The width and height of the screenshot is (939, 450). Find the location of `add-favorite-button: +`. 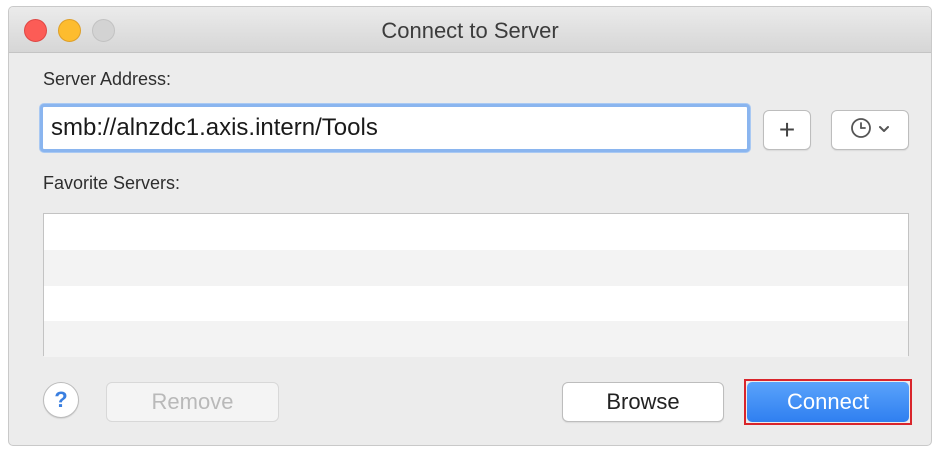

add-favorite-button: + is located at coordinates (787, 130).